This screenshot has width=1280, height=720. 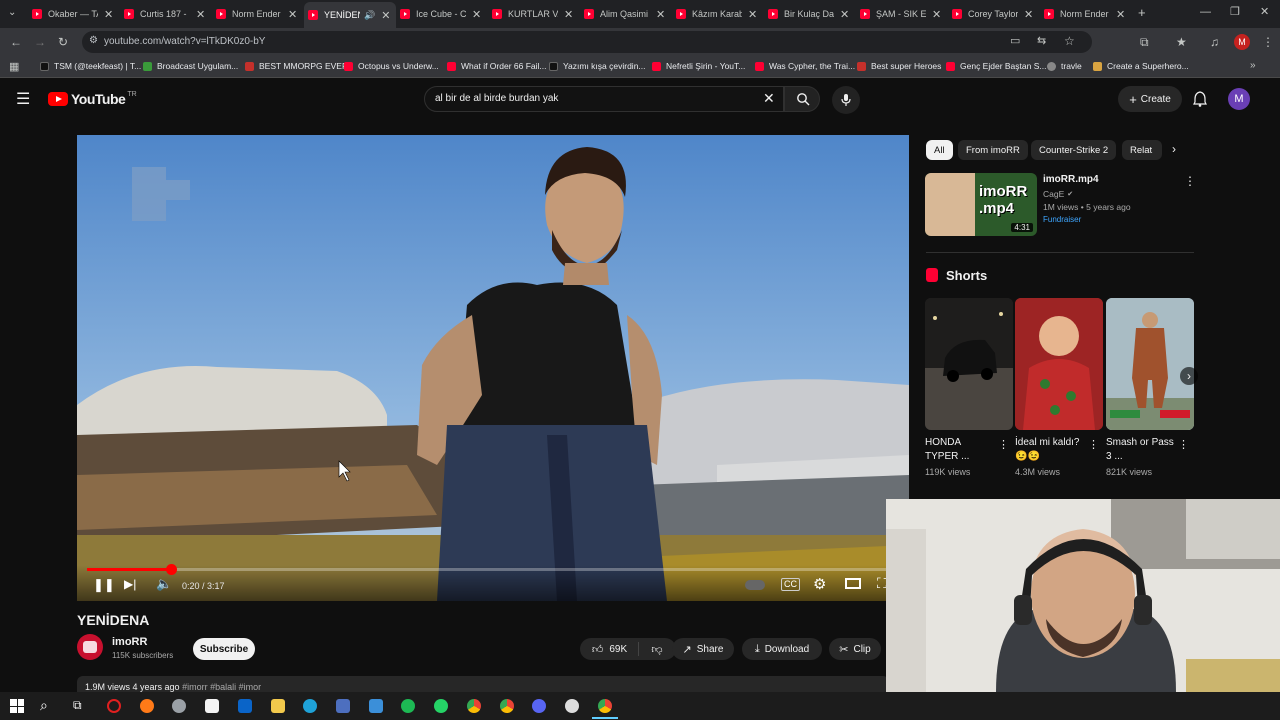 I want to click on discord-icon, so click(x=539, y=706).